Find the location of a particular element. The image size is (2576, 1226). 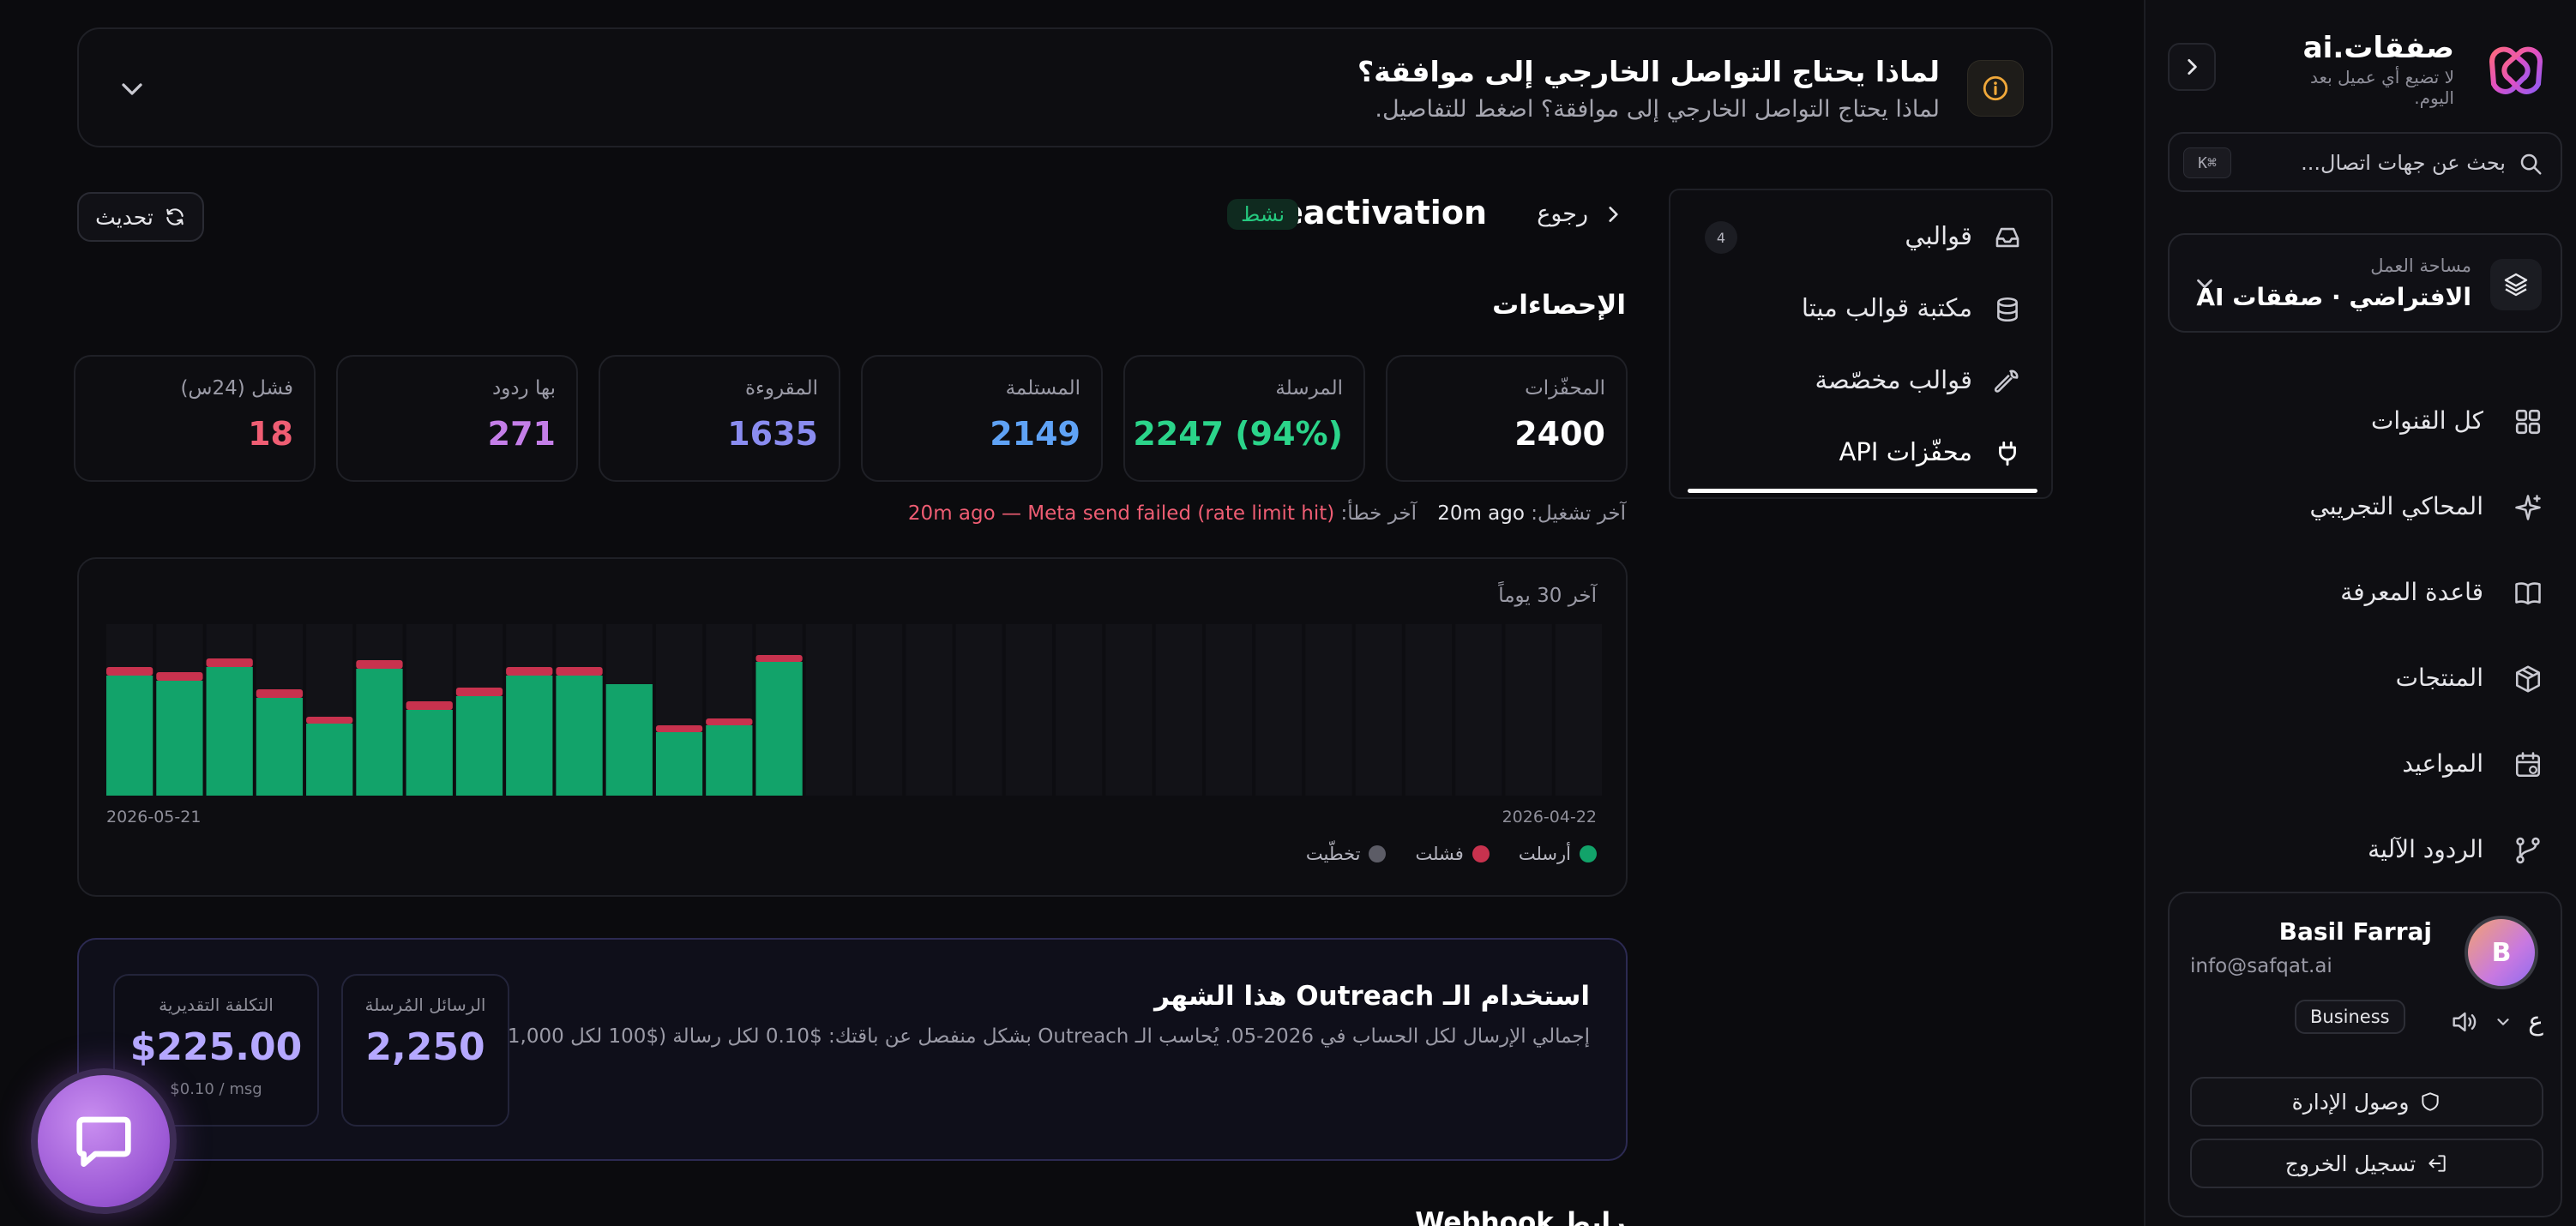

stat-value: 2149 is located at coordinates (1035, 434).